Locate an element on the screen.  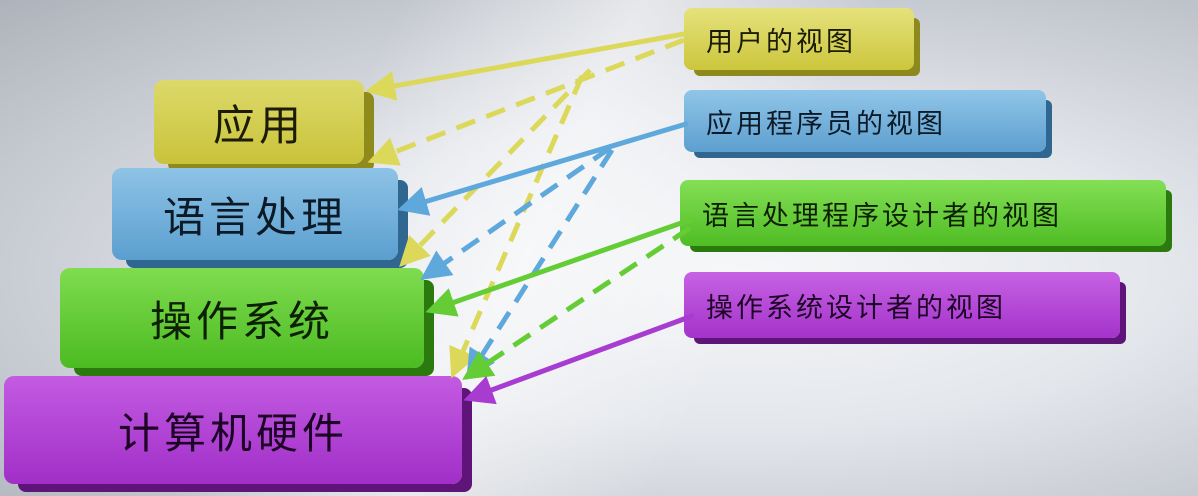
arrow-user-to-language-dashed is located at coordinates (526, 101).